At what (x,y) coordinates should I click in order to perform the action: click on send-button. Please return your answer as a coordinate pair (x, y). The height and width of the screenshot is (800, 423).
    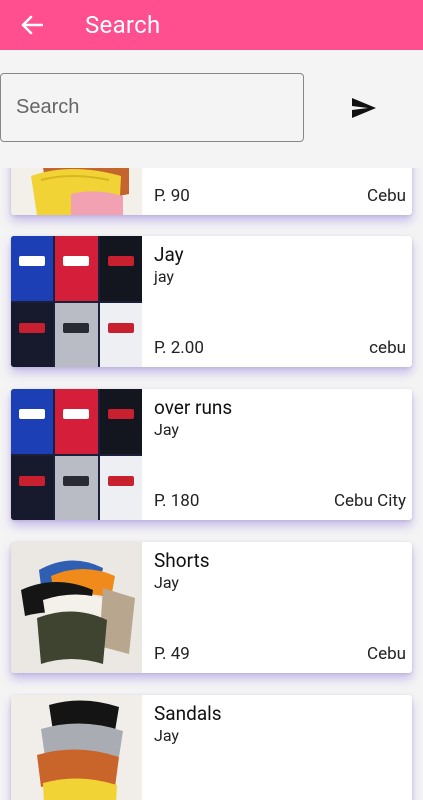
    Looking at the image, I should click on (364, 108).